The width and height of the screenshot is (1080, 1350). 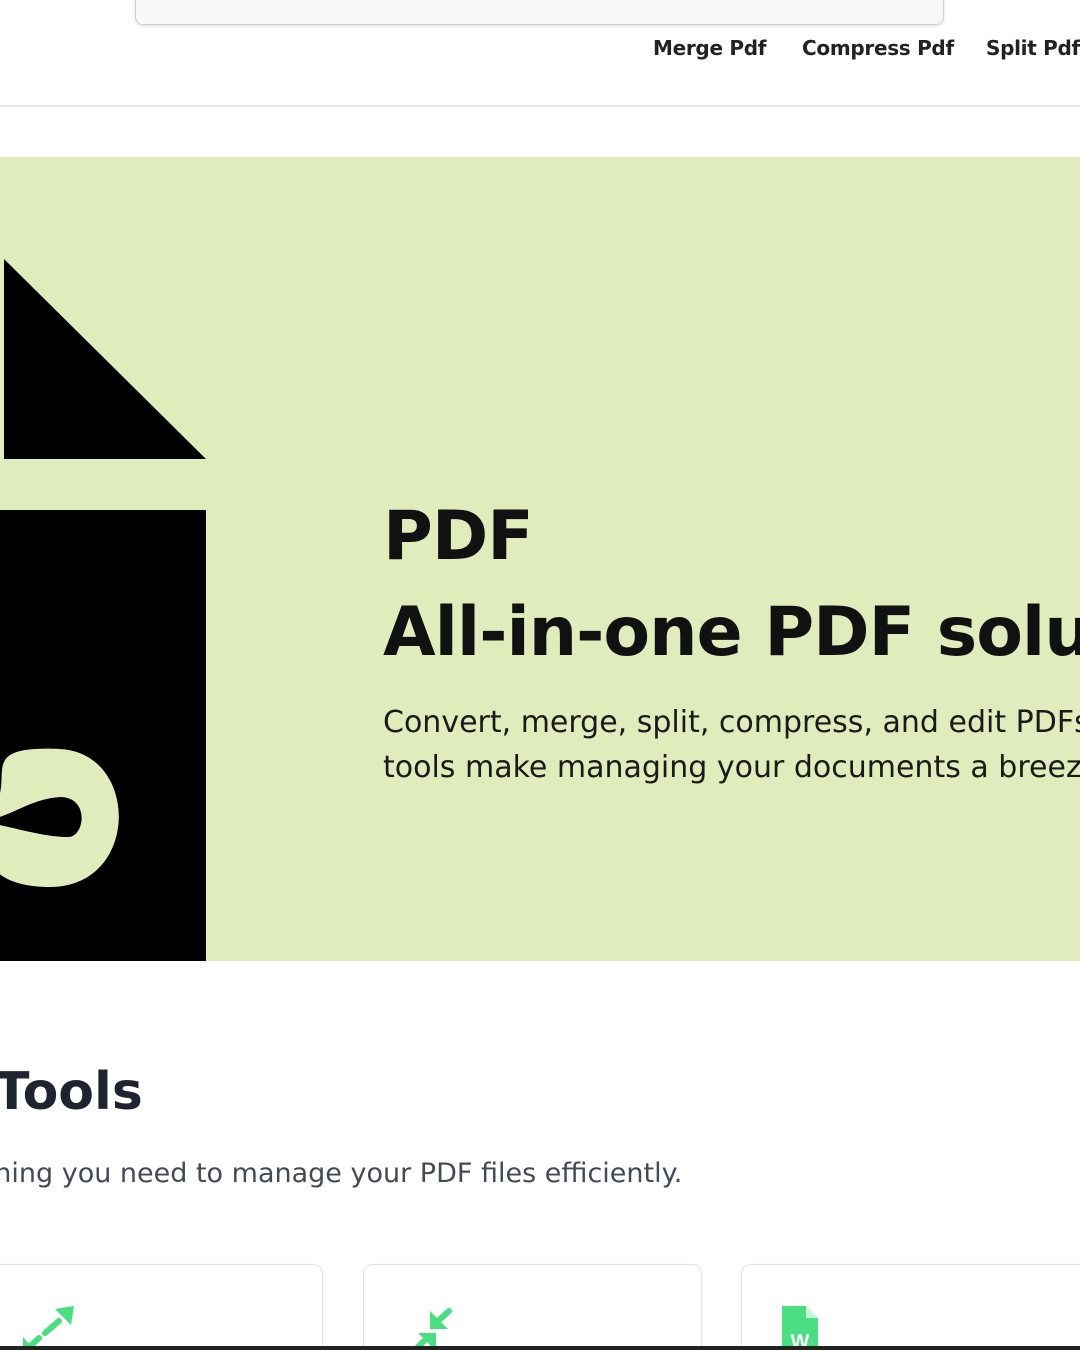 What do you see at coordinates (48, 1328) in the screenshot?
I see `expand-arrows-icon` at bounding box center [48, 1328].